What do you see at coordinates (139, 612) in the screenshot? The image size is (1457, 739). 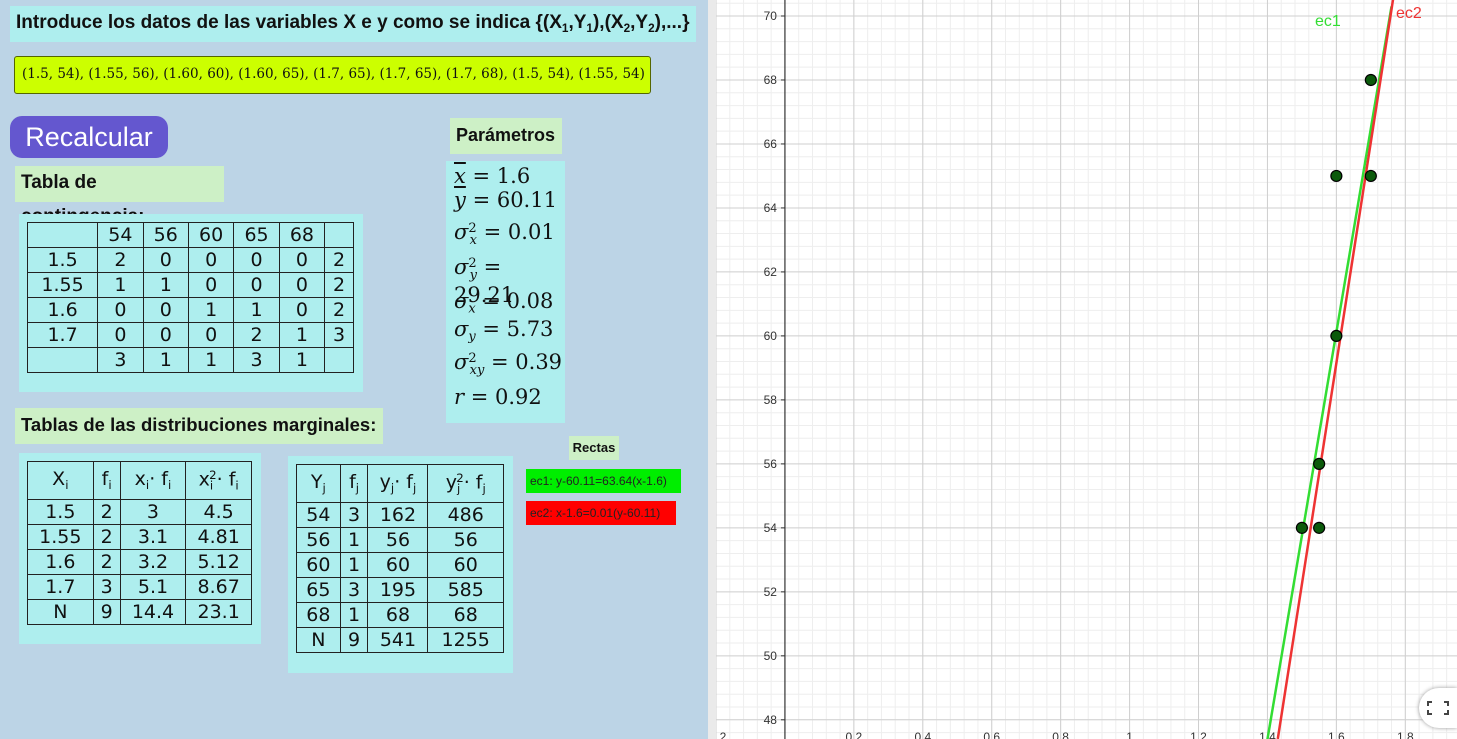 I see `table-row: N 9 14.4 23.1` at bounding box center [139, 612].